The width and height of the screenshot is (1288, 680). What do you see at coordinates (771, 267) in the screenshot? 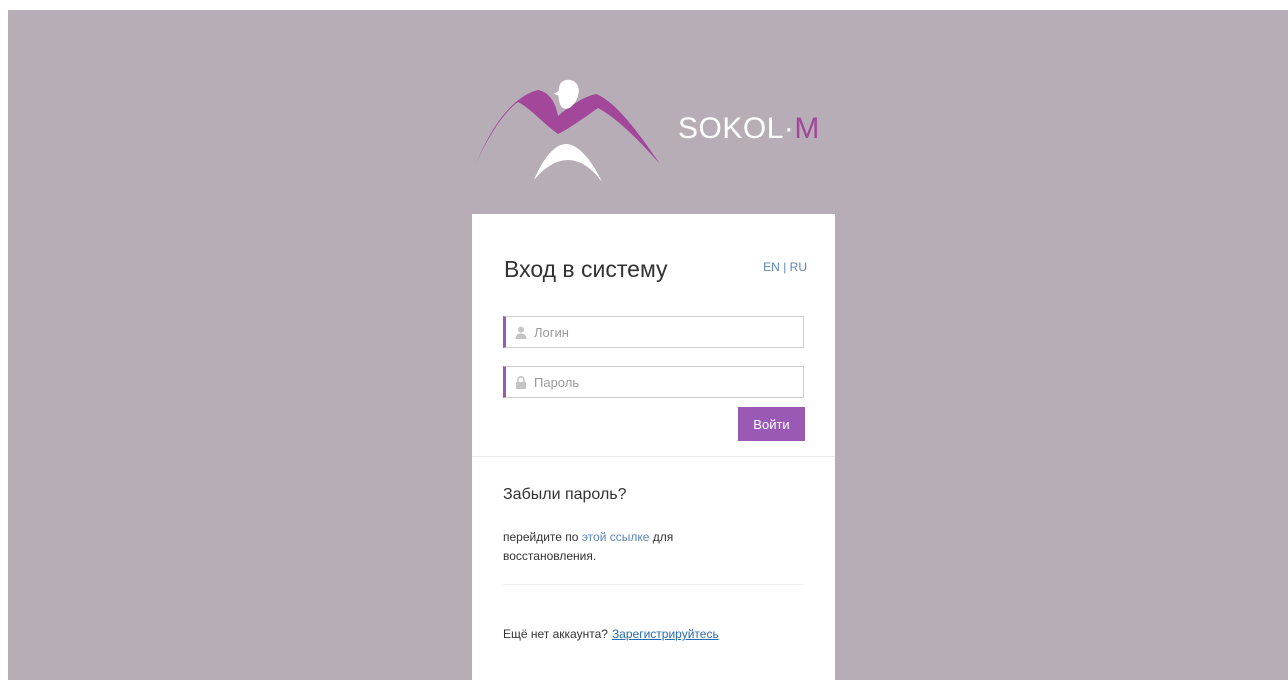
I see `lang-en-link: EN` at bounding box center [771, 267].